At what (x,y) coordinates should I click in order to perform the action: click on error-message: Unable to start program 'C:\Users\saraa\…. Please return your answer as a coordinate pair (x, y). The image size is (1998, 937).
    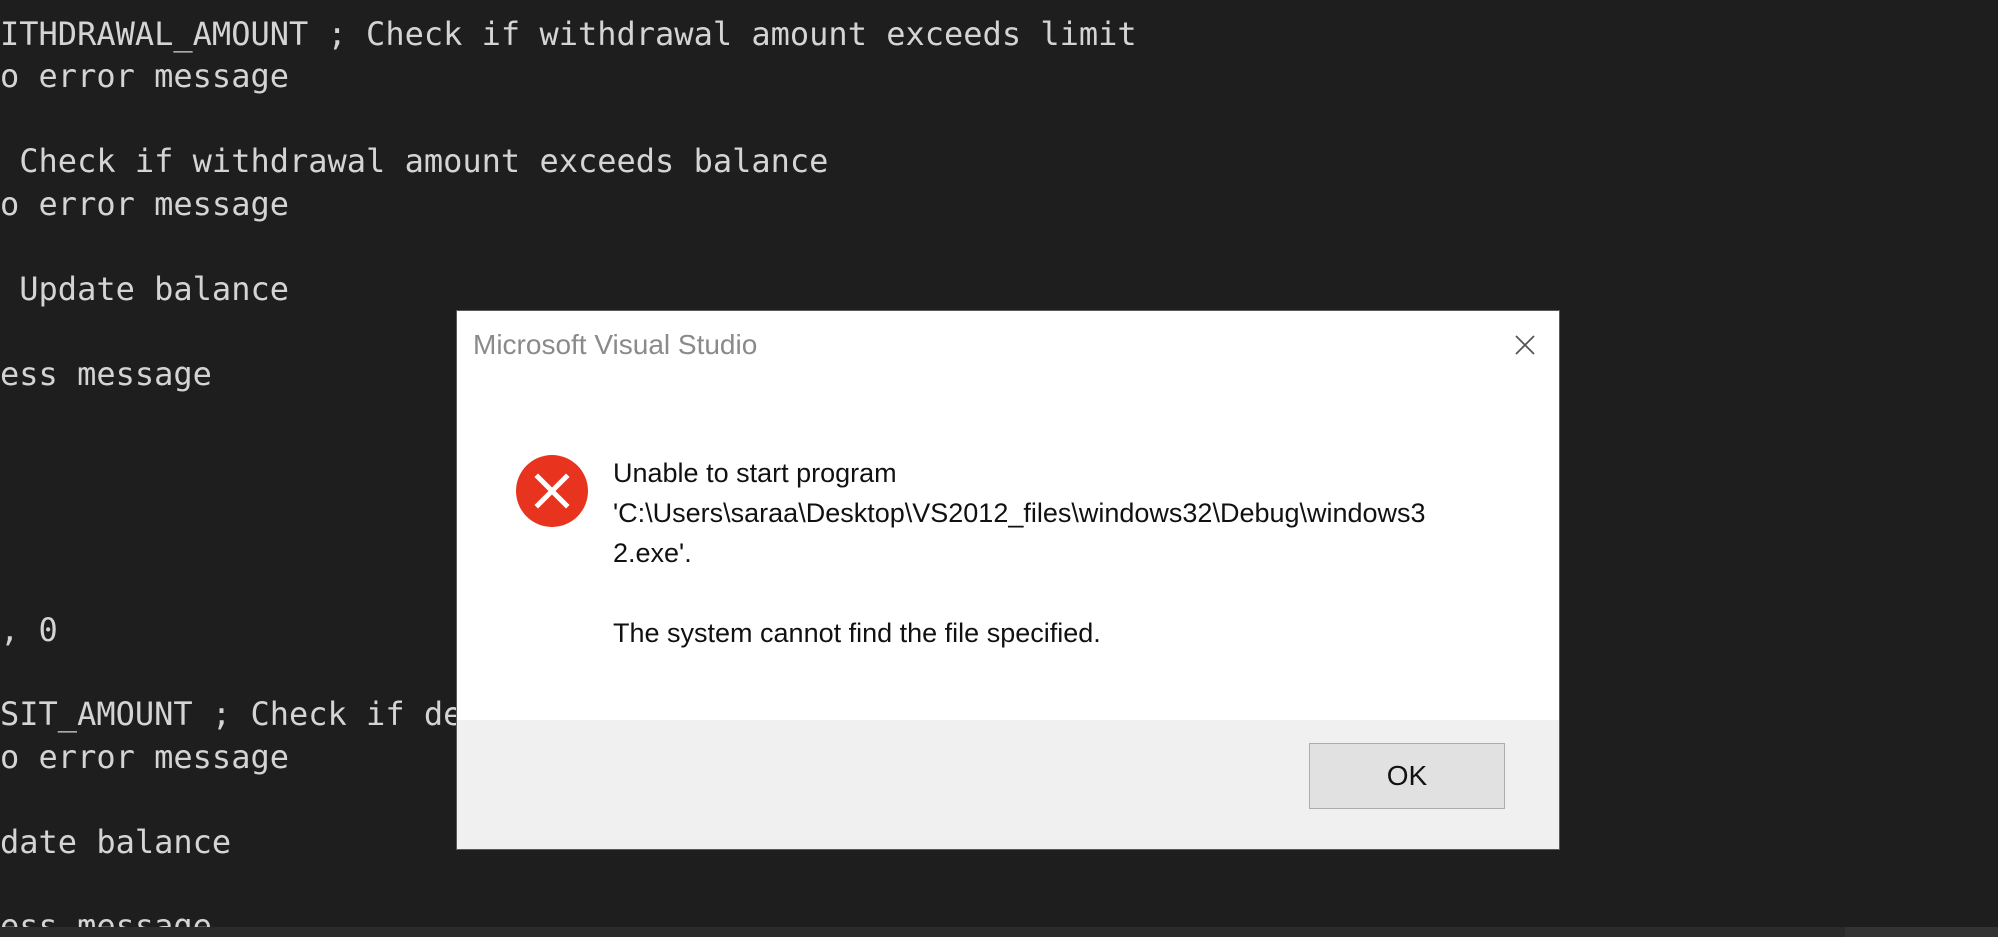
    Looking at the image, I should click on (1063, 553).